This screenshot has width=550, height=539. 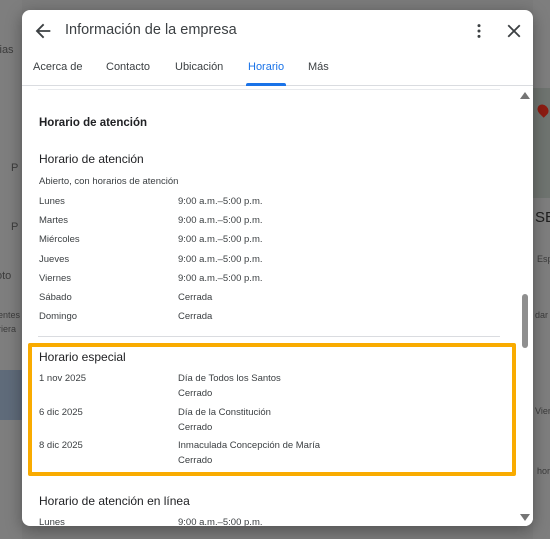 I want to click on background-text: dar, so click(x=542, y=315).